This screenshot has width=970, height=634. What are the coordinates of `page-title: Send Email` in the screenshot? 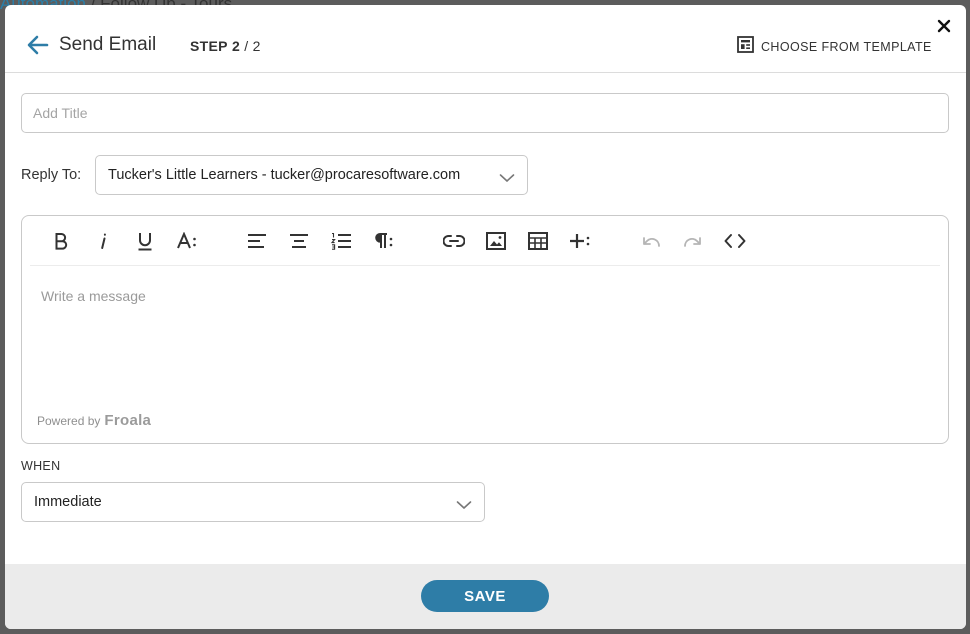 It's located at (108, 44).